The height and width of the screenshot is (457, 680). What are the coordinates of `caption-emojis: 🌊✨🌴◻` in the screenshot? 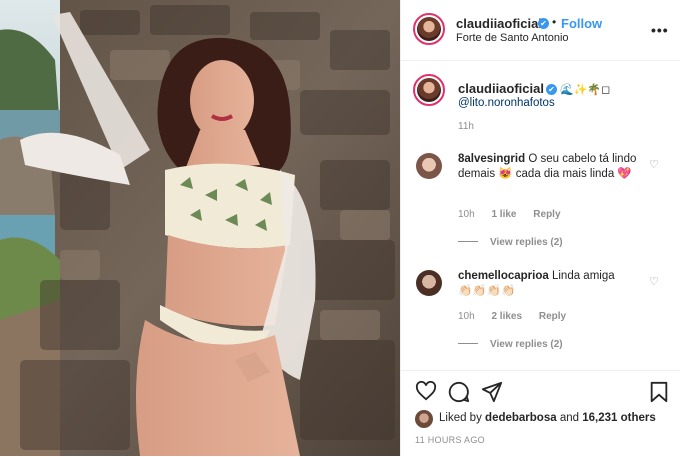 It's located at (585, 90).